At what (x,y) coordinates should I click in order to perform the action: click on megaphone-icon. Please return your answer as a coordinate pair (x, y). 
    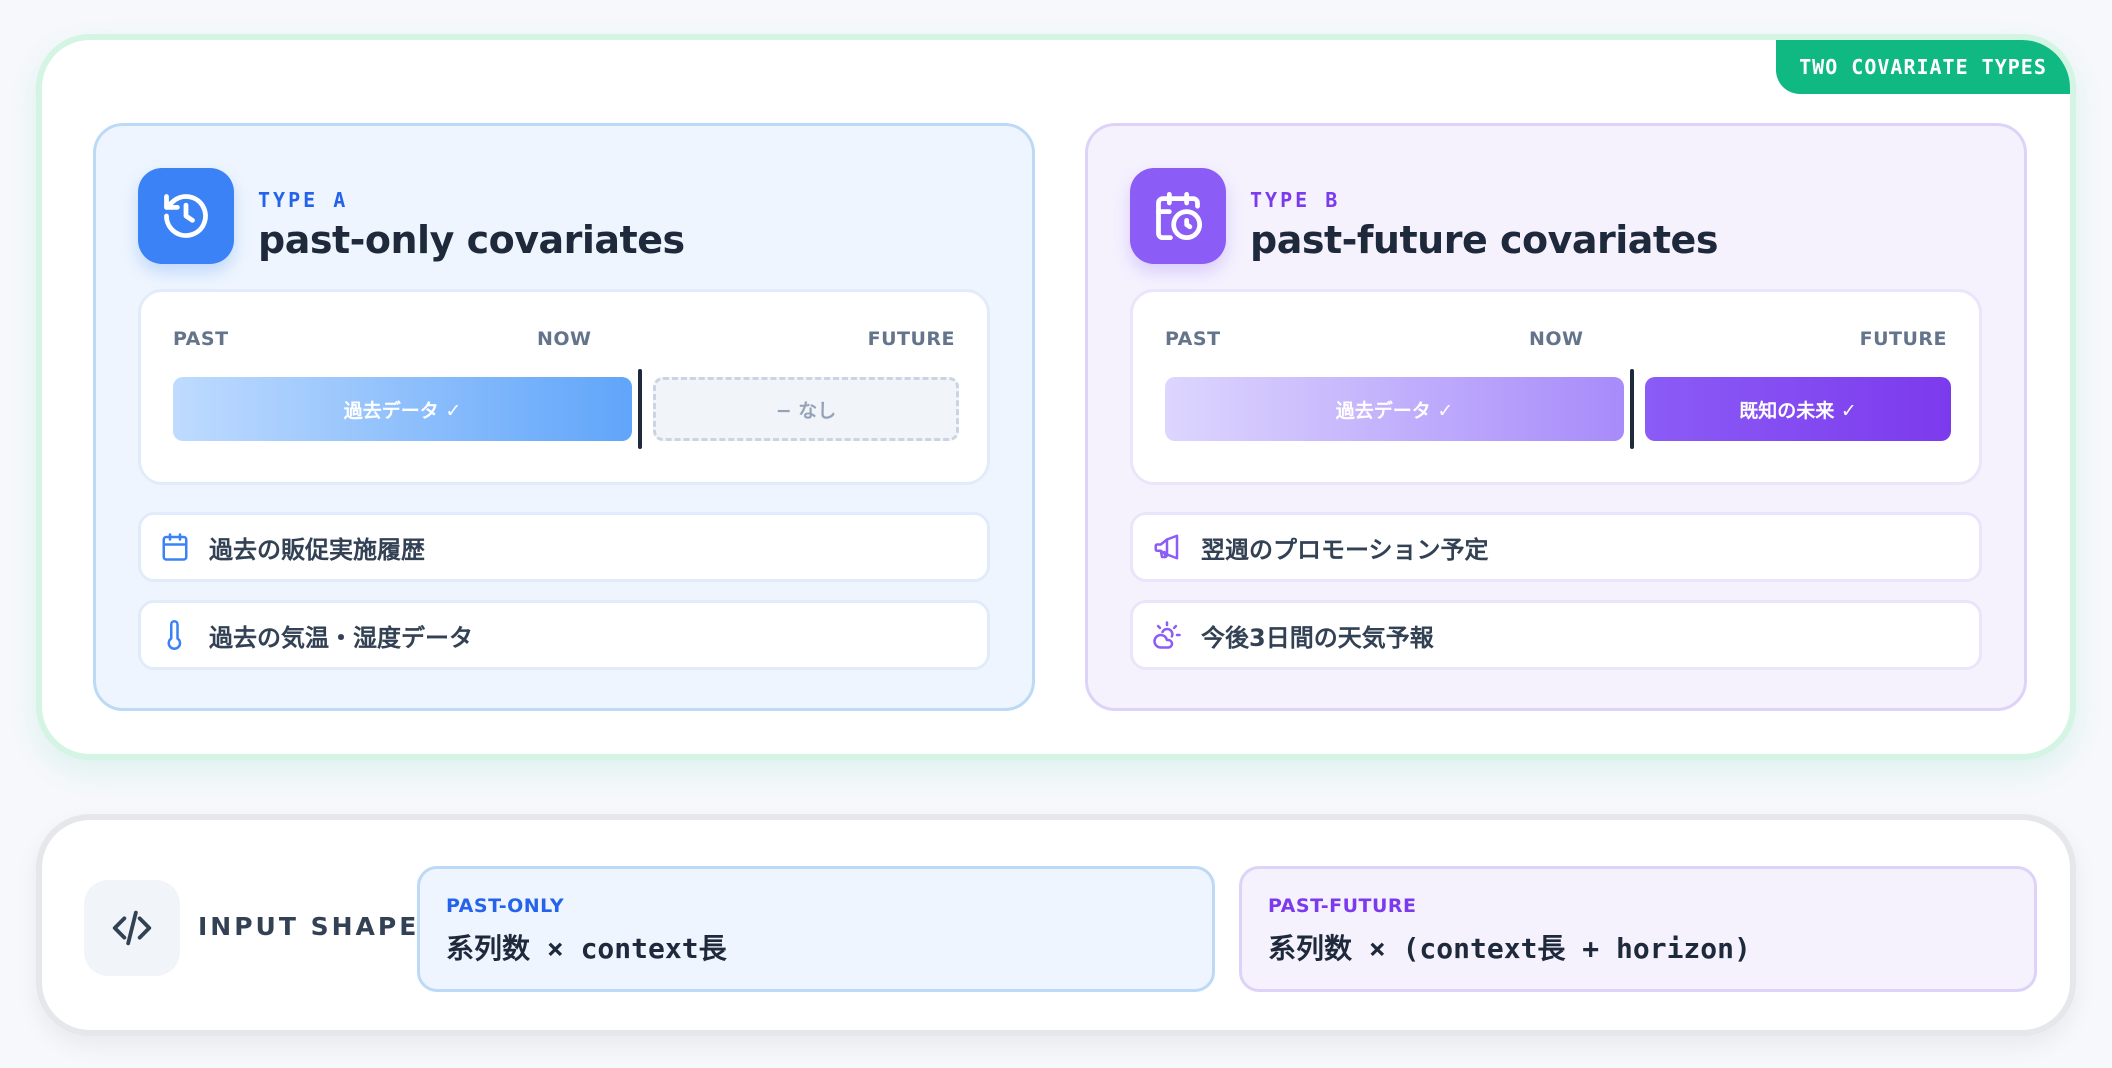
    Looking at the image, I should click on (1167, 547).